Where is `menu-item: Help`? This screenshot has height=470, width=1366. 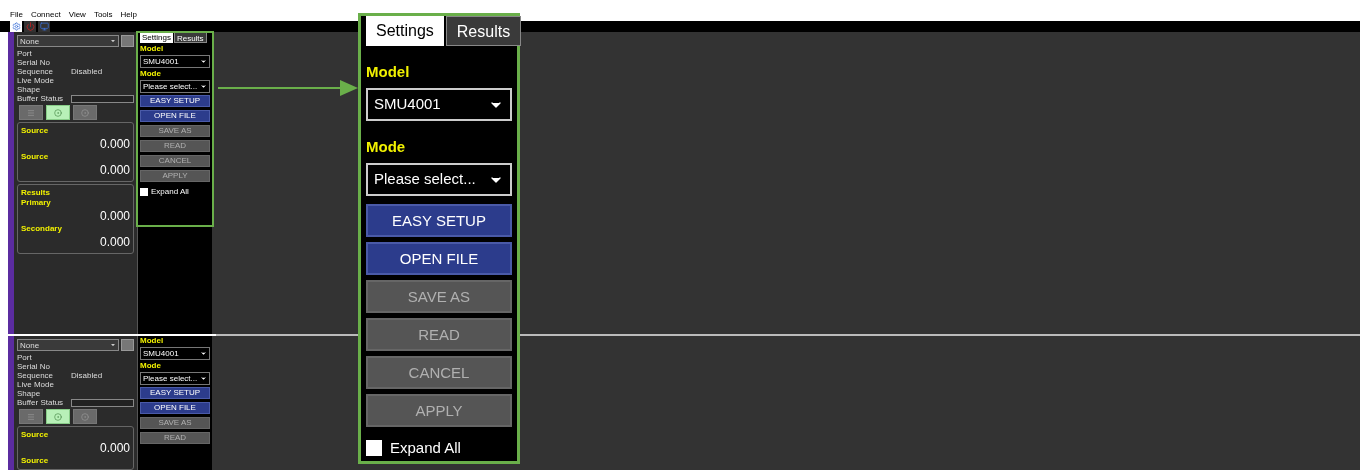 menu-item: Help is located at coordinates (129, 15).